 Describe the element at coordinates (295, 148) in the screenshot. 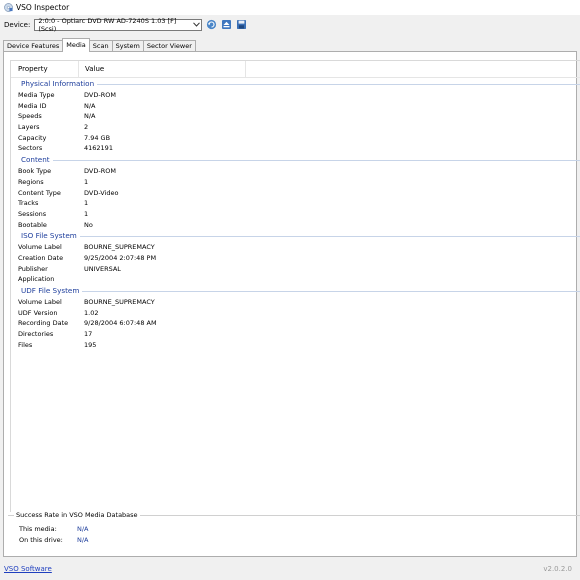

I see `table-row: Sectors 4162191` at that location.